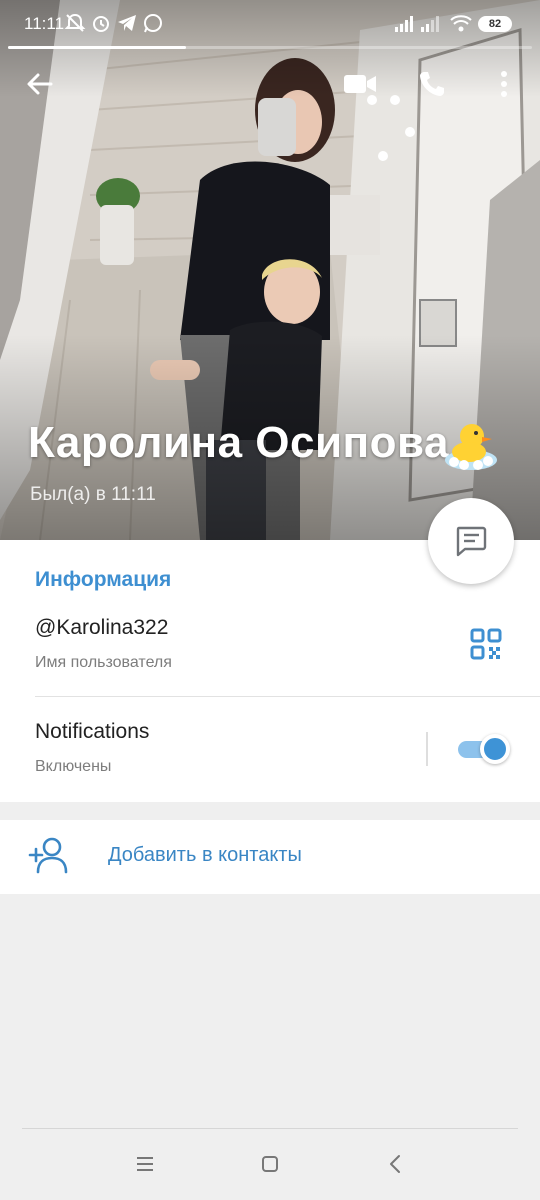  Describe the element at coordinates (471, 447) in the screenshot. I see `duck-in-bath-emoji` at that location.